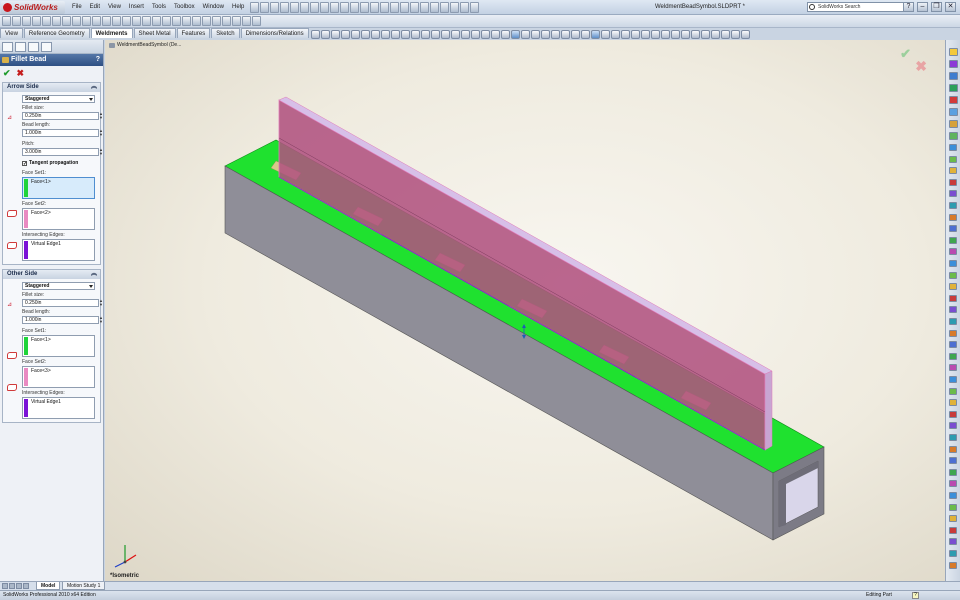 This screenshot has width=960, height=600. What do you see at coordinates (953, 112) in the screenshot?
I see `appearances-icon` at bounding box center [953, 112].